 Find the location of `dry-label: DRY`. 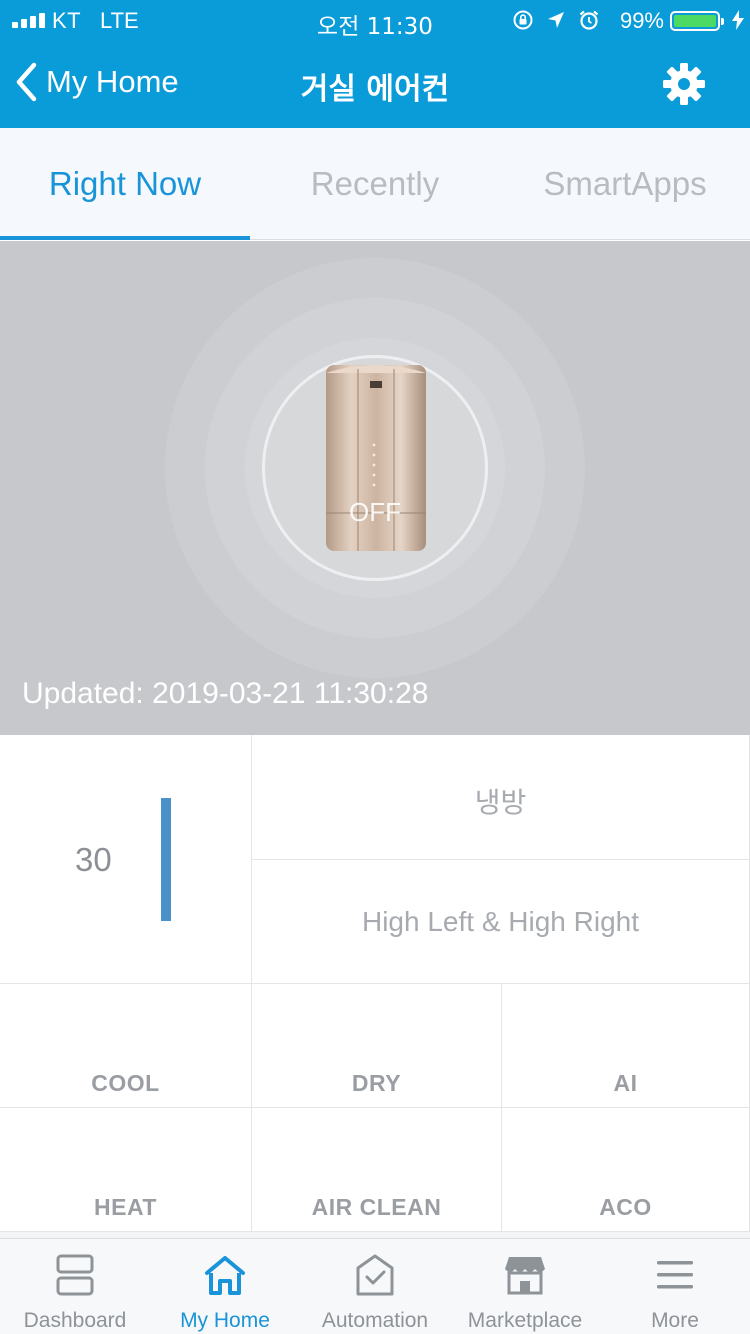

dry-label: DRY is located at coordinates (376, 1083).